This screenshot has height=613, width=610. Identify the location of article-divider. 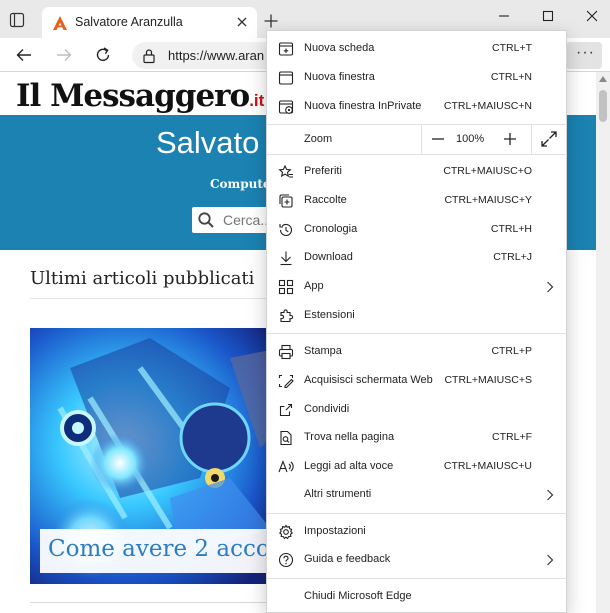
(160, 602).